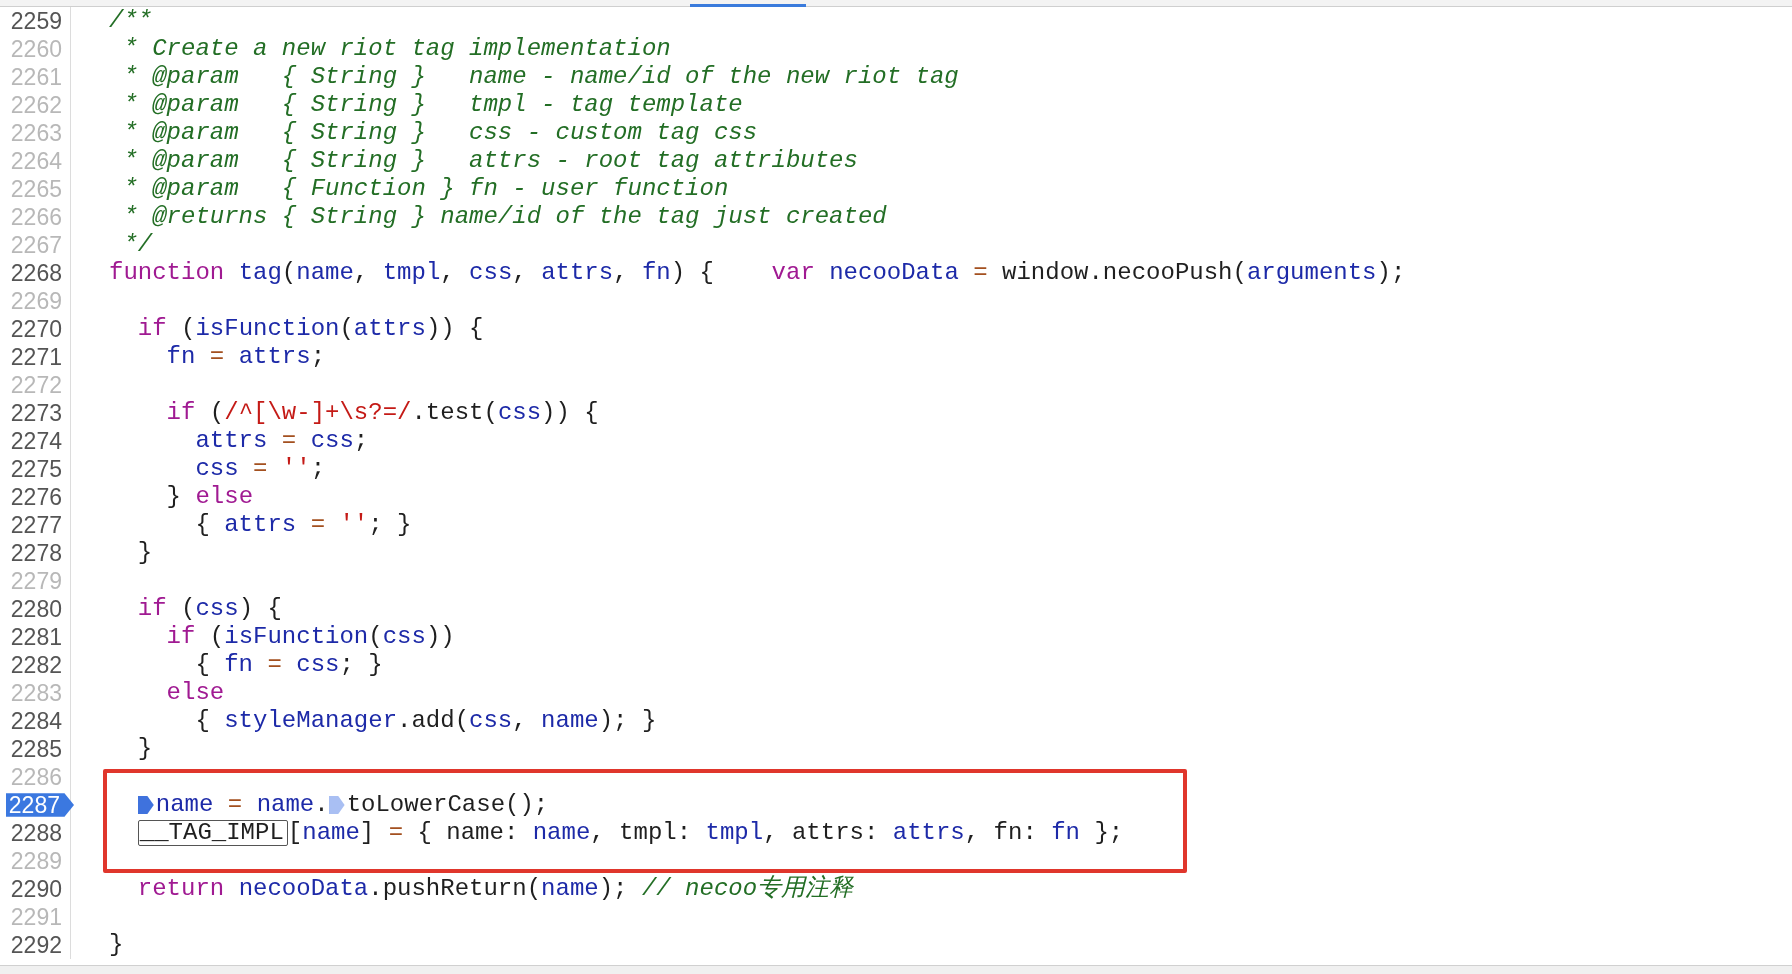 This screenshot has width=1792, height=974. I want to click on code-line: { attrs = ''; }, so click(303, 525).